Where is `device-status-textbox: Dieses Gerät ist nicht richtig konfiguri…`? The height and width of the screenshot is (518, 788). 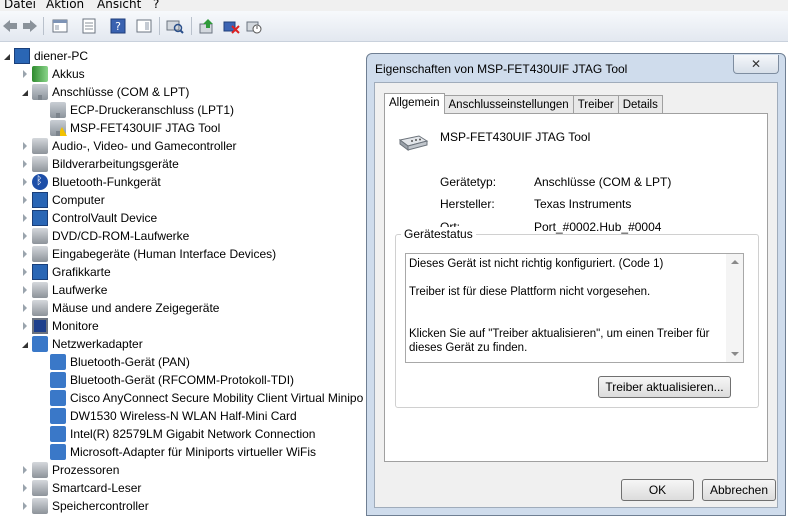 device-status-textbox: Dieses Gerät ist nicht richtig konfiguri… is located at coordinates (574, 308).